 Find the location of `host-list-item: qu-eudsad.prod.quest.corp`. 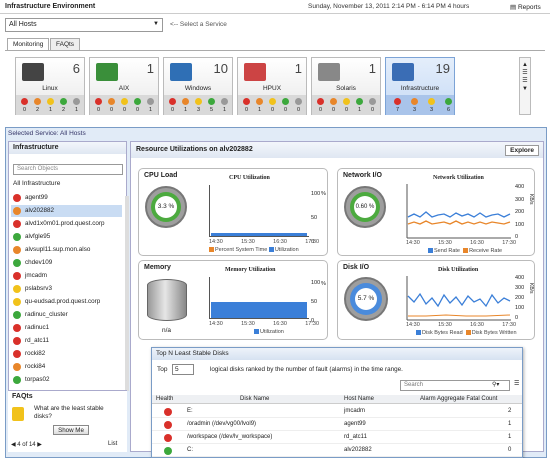

host-list-item: qu-eudsad.prod.quest.corp is located at coordinates (66, 302).